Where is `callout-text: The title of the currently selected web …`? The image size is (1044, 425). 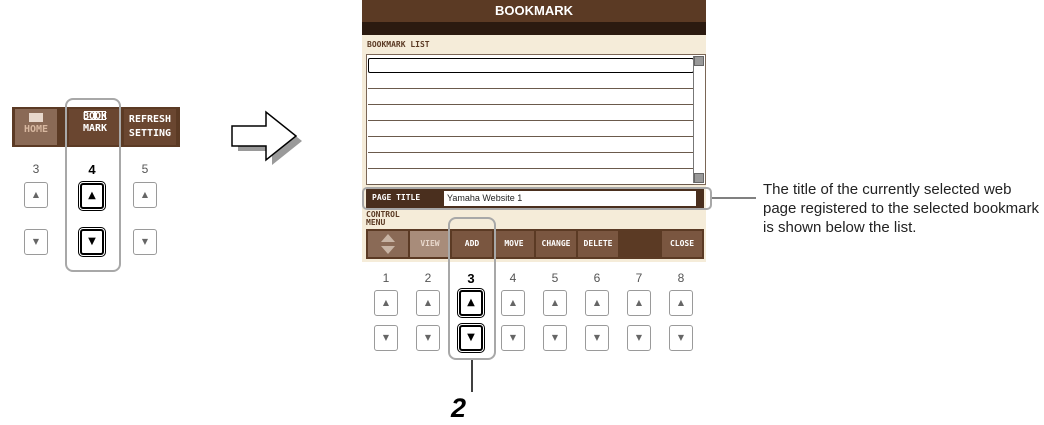 callout-text: The title of the currently selected web … is located at coordinates (901, 208).